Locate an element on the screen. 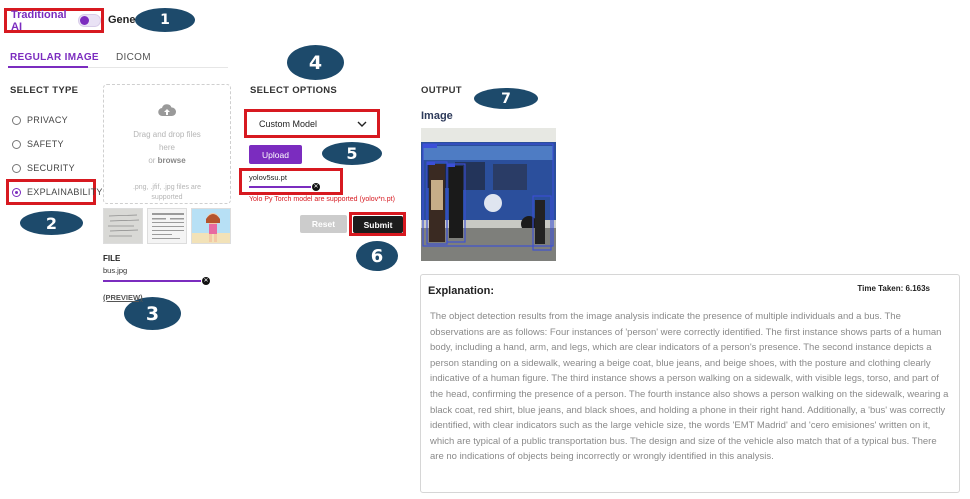  radio-explainability: EXPLAINABILITY is located at coordinates (57, 192).